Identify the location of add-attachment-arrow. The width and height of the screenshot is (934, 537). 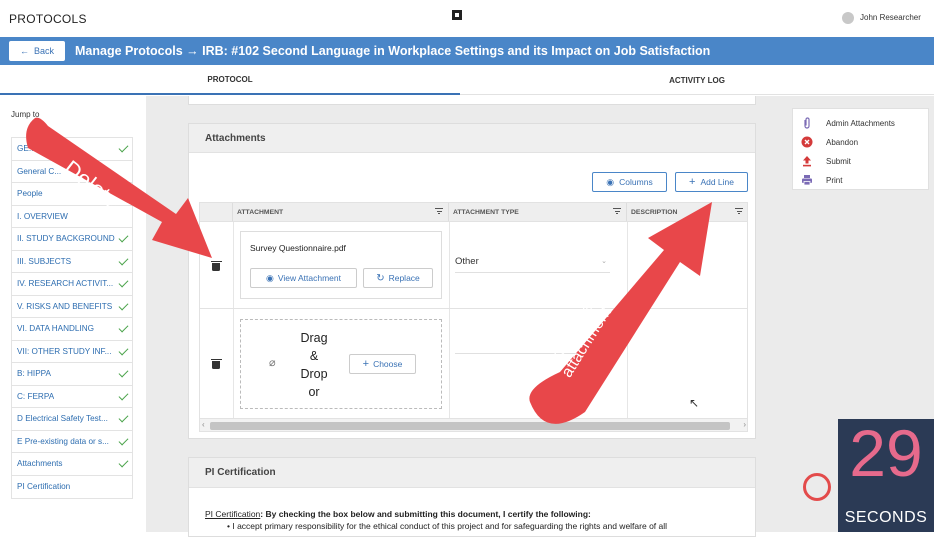
(620, 313).